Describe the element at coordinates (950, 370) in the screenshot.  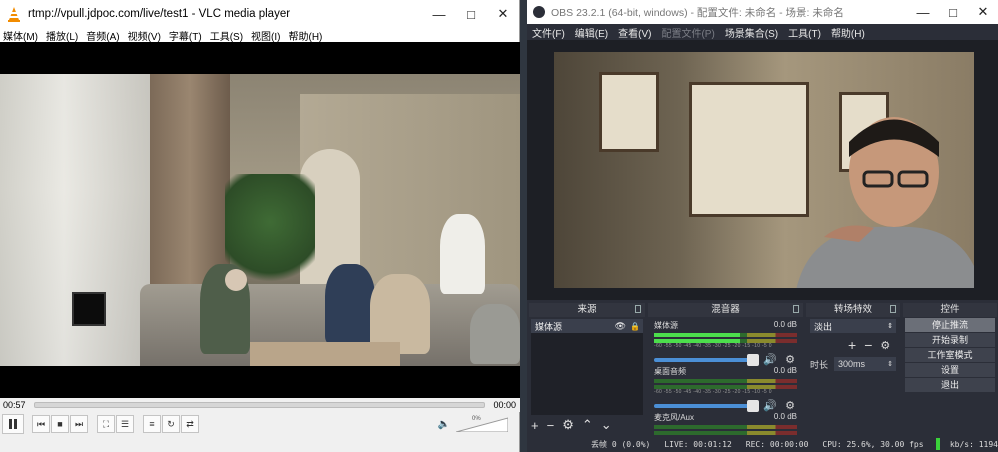
I see `settings-button: 设置` at that location.